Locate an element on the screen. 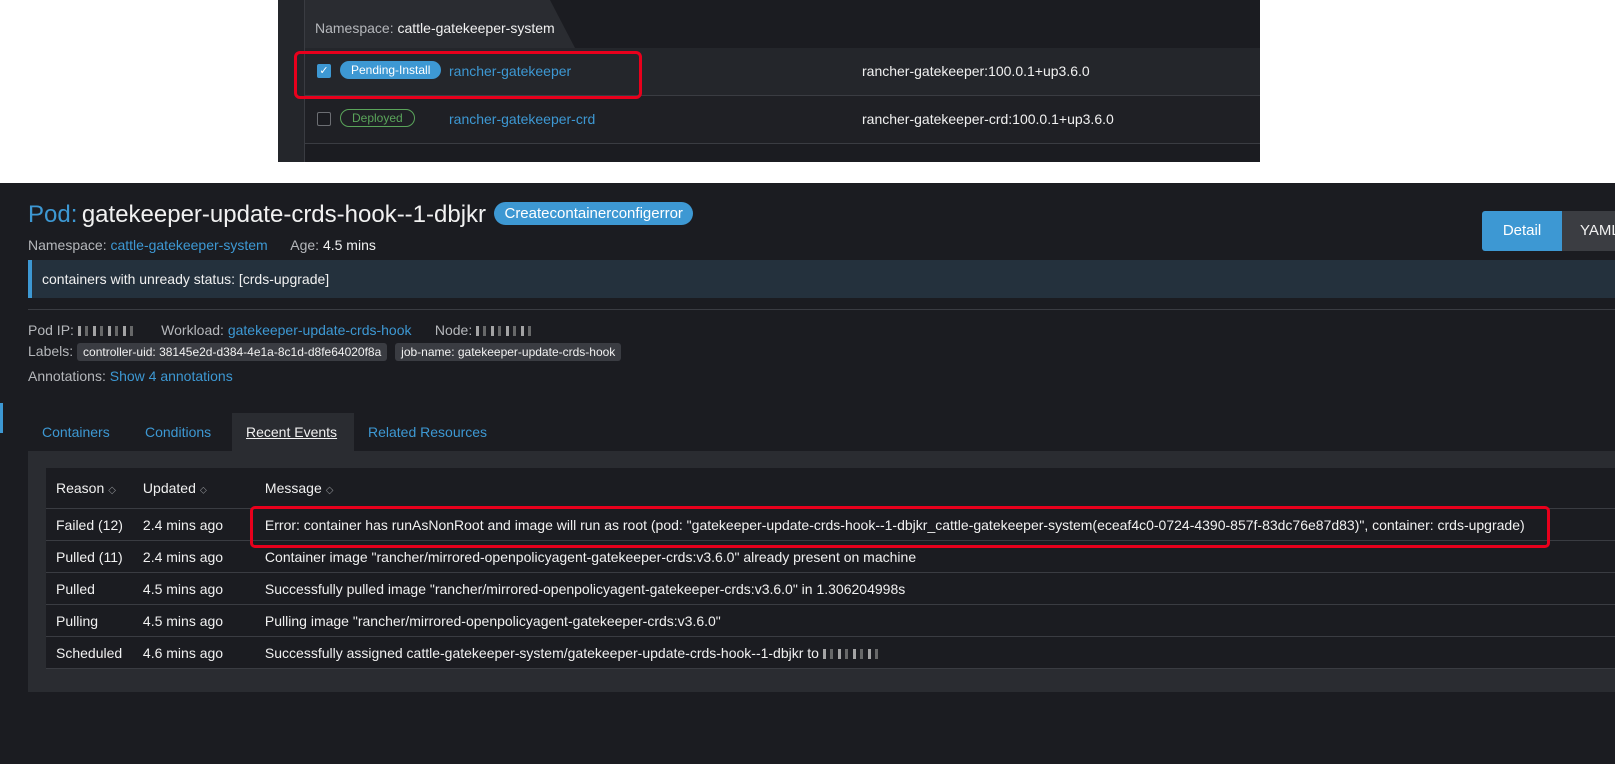  event-reason: Scheduled is located at coordinates (89, 652).